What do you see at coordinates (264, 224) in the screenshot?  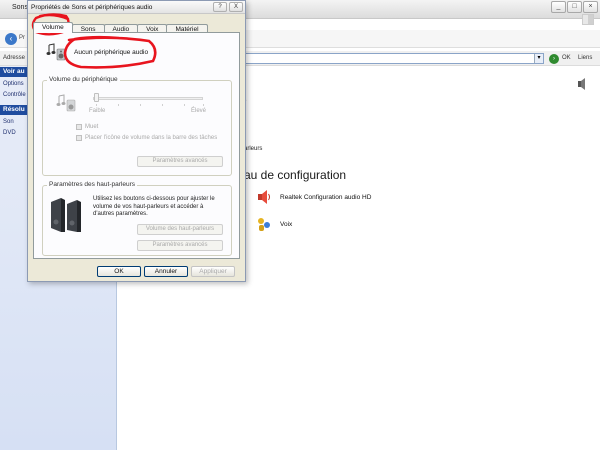 I see `voice-icon` at bounding box center [264, 224].